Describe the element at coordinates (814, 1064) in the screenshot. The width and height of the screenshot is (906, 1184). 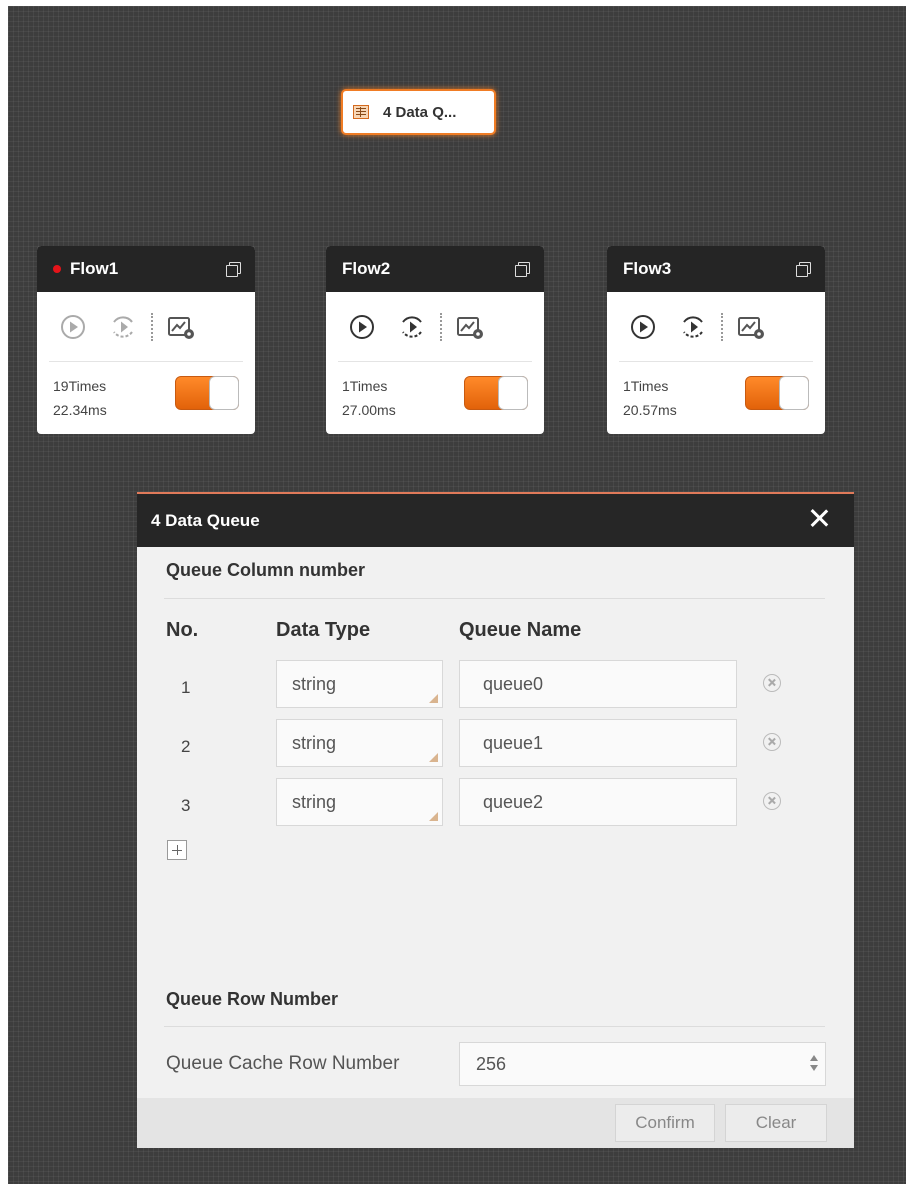
I see `spinner-arrows-icon` at that location.